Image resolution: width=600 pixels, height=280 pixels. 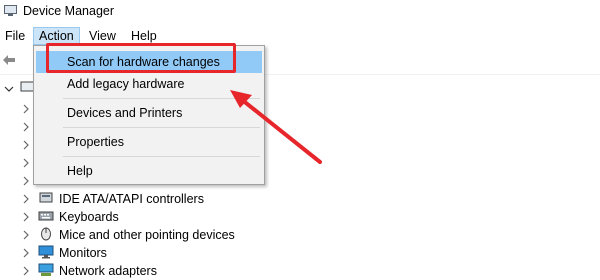 What do you see at coordinates (9, 60) in the screenshot?
I see `back-arrow-icon` at bounding box center [9, 60].